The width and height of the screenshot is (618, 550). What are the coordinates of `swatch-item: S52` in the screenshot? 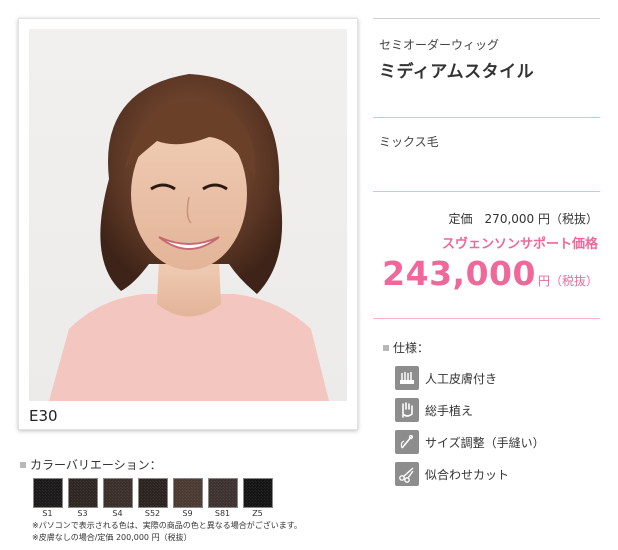 It's located at (152, 498).